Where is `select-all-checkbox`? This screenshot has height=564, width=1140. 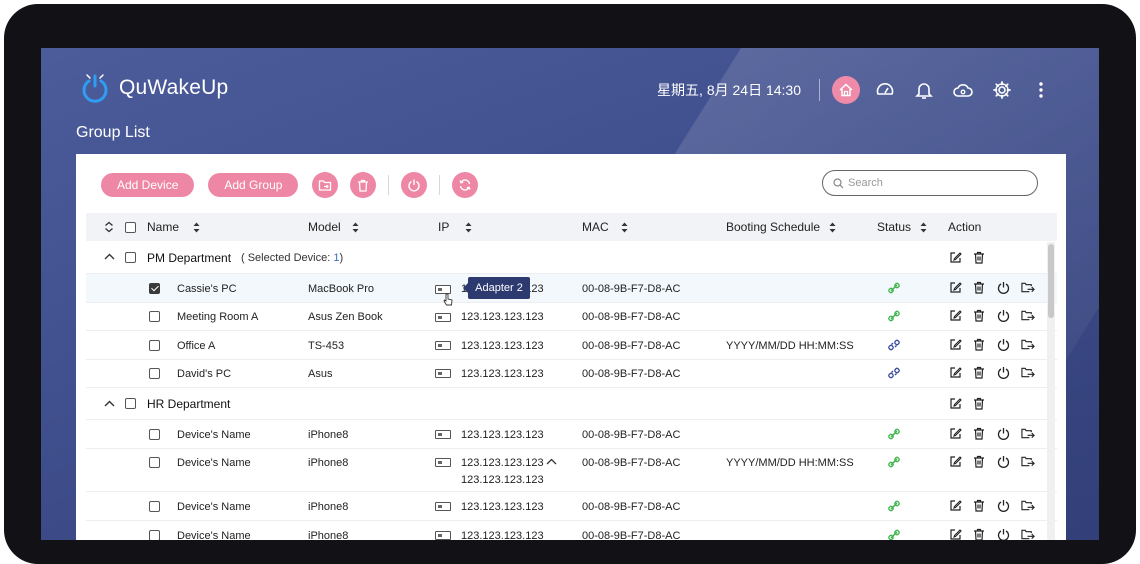
select-all-checkbox is located at coordinates (130, 227).